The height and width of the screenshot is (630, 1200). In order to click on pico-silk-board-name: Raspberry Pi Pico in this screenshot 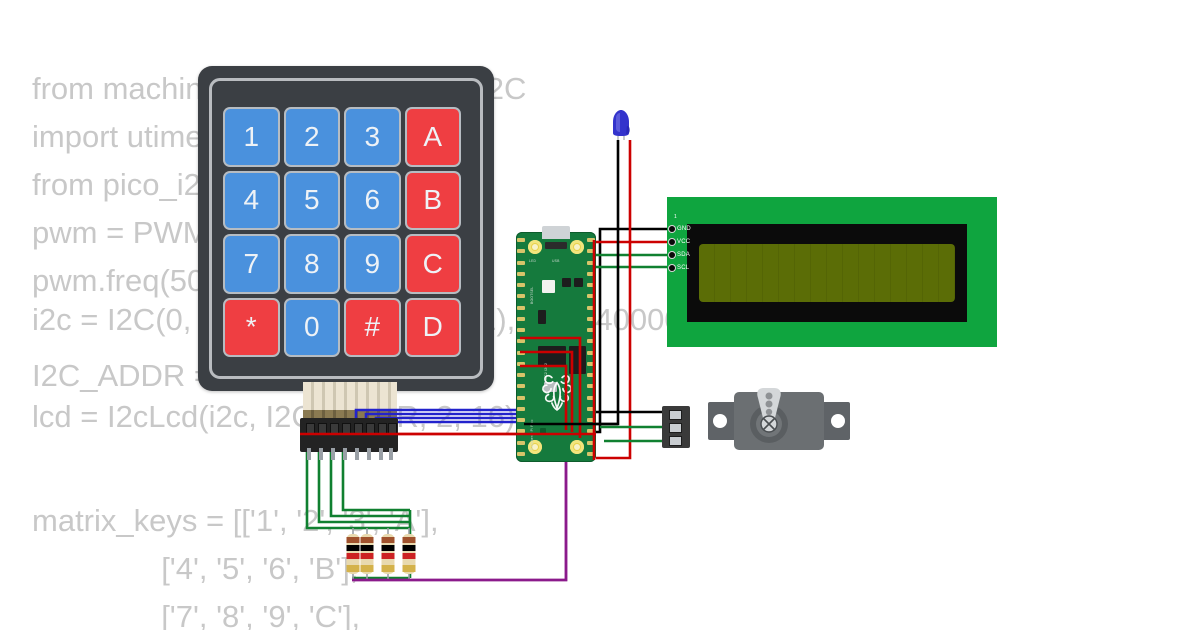, I will do `click(532, 434)`.